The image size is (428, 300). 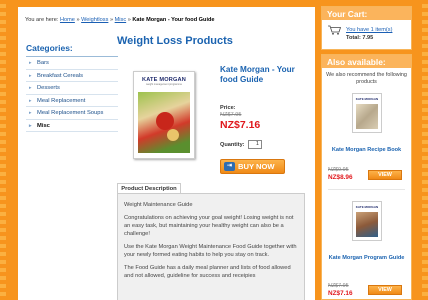 I want to click on quantity-input: 1, so click(x=255, y=144).